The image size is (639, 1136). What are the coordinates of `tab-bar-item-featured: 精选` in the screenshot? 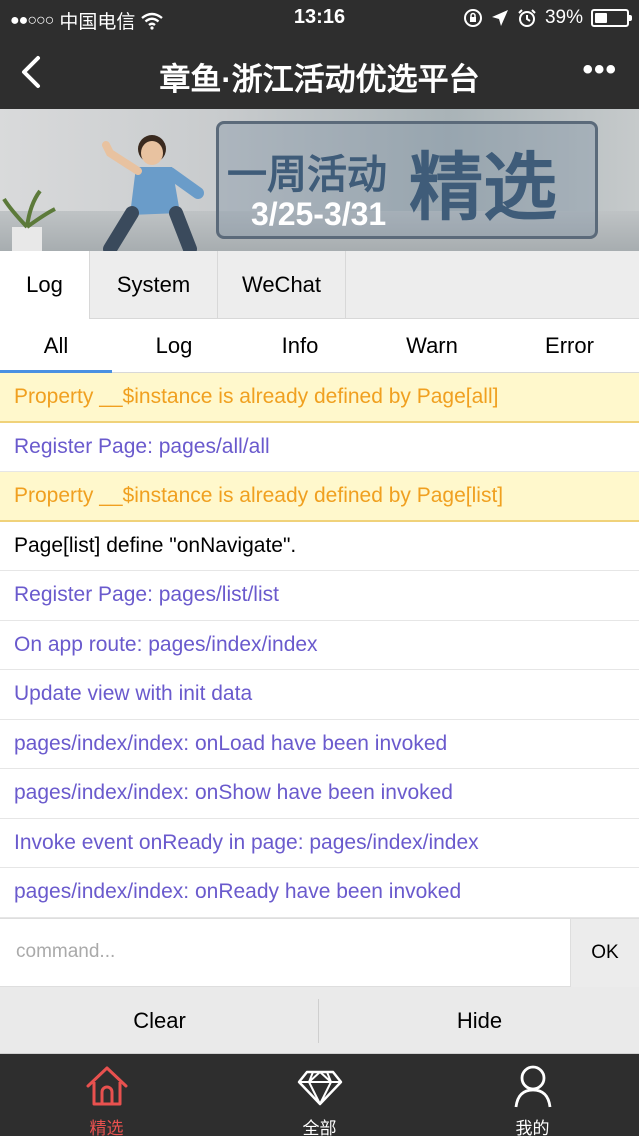 It's located at (106, 1095).